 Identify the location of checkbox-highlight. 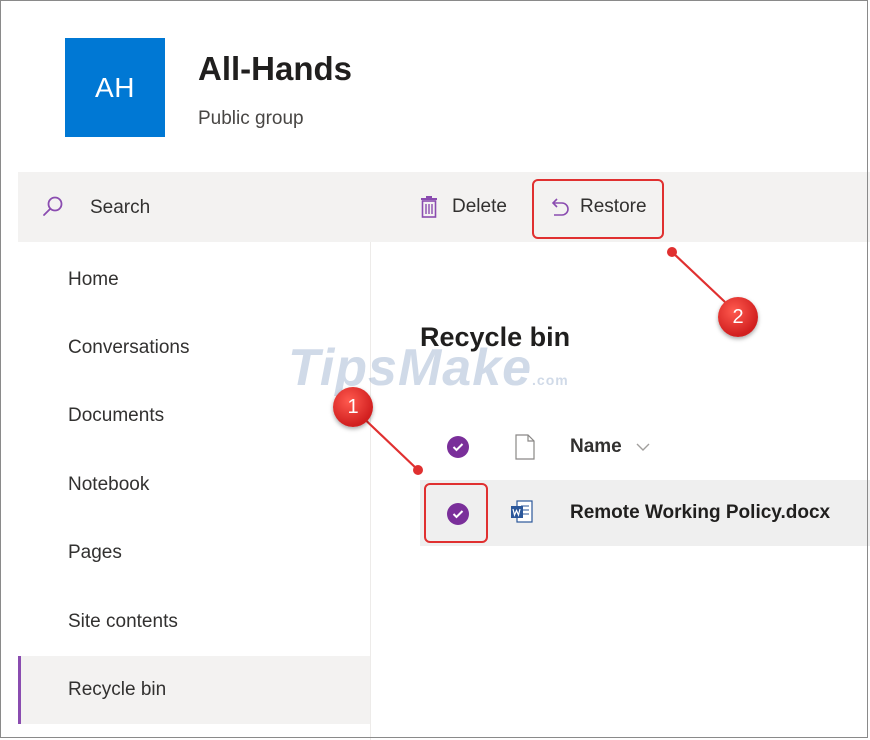
(456, 513).